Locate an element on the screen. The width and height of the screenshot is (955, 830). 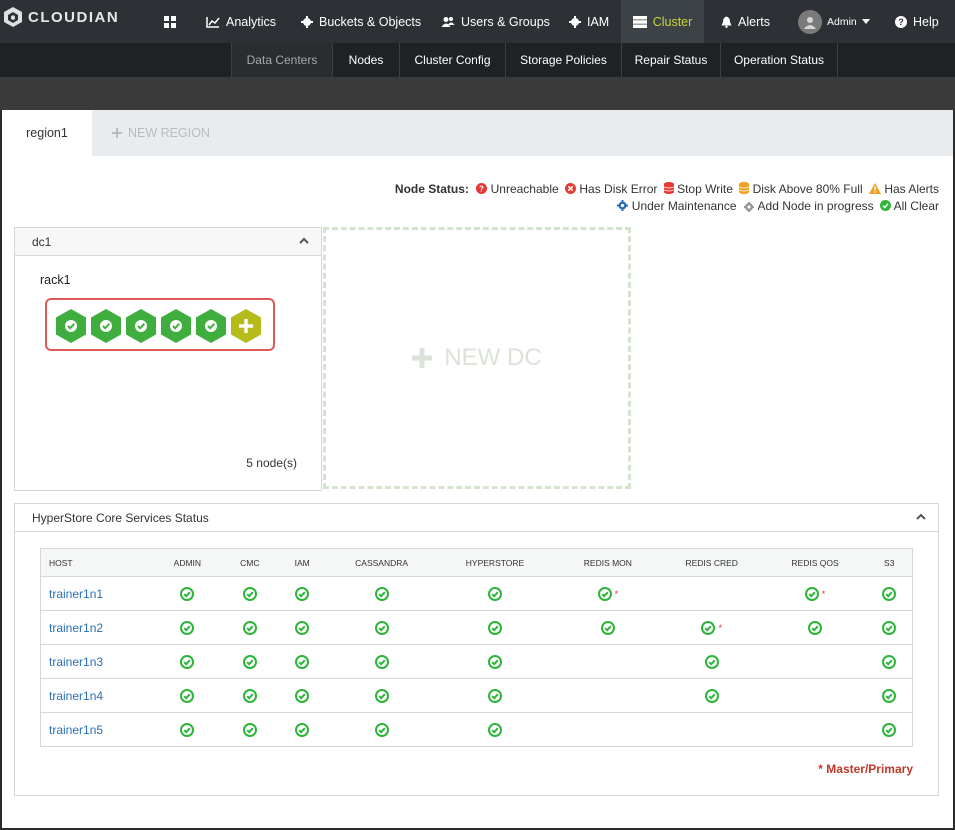
region-tabs: region1 NEW REGION is located at coordinates (477, 133).